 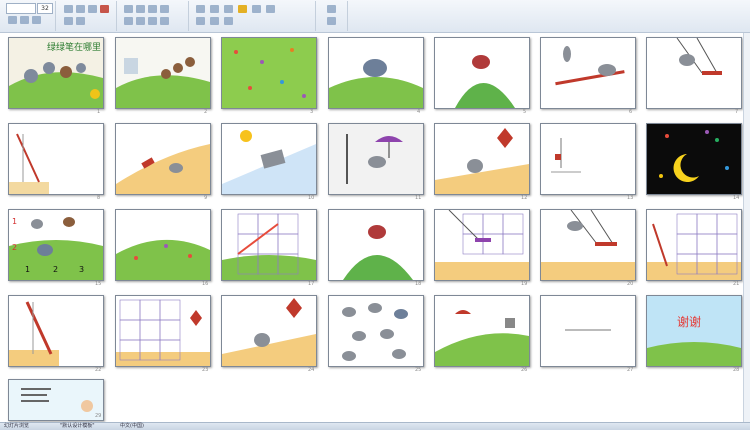 What do you see at coordinates (21, 8) in the screenshot?
I see `font-name-box` at bounding box center [21, 8].